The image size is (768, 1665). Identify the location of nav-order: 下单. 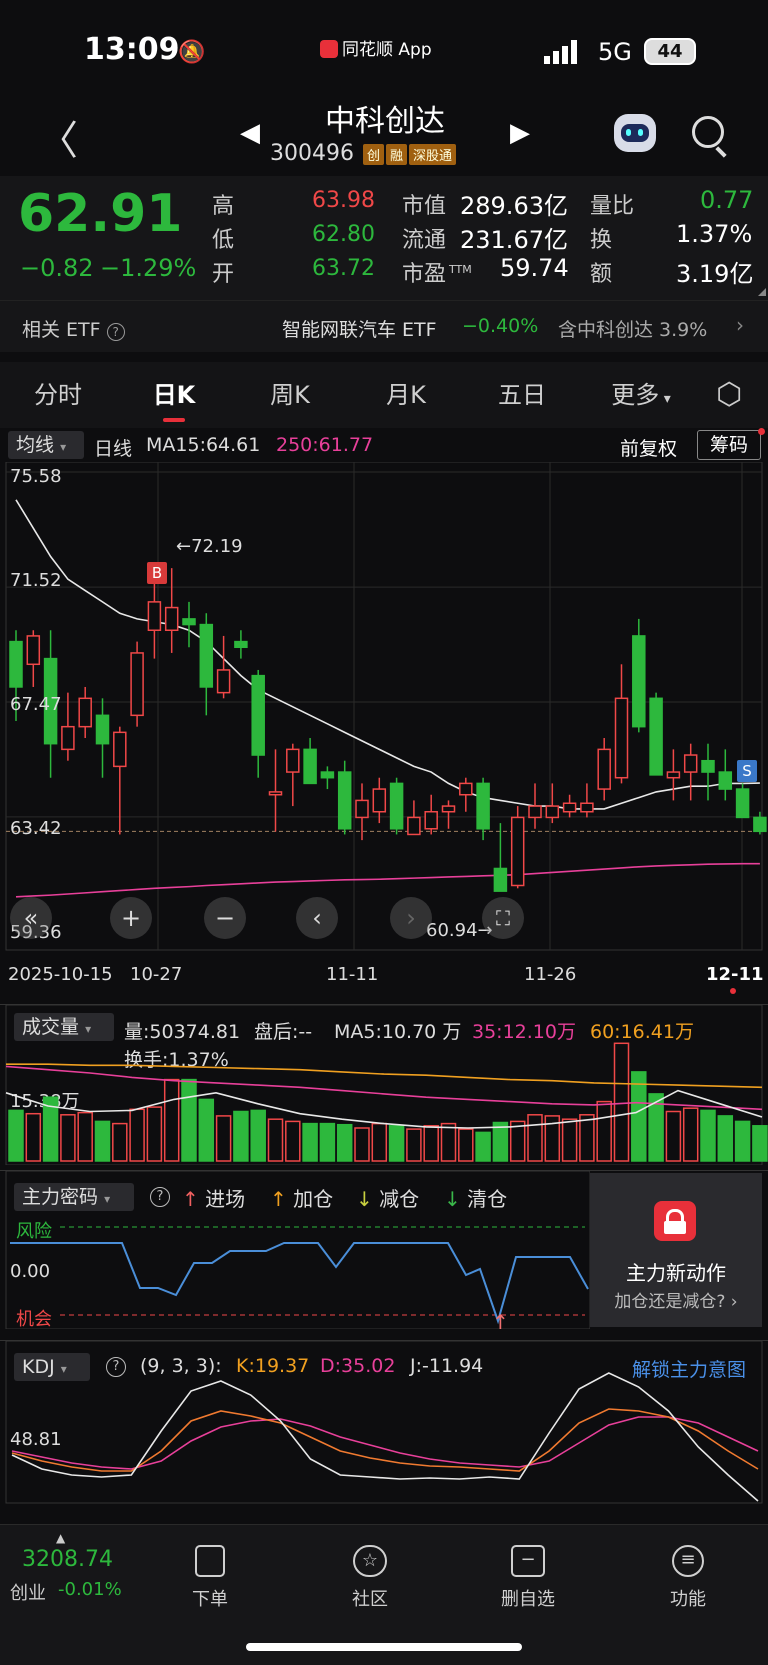
(210, 1568).